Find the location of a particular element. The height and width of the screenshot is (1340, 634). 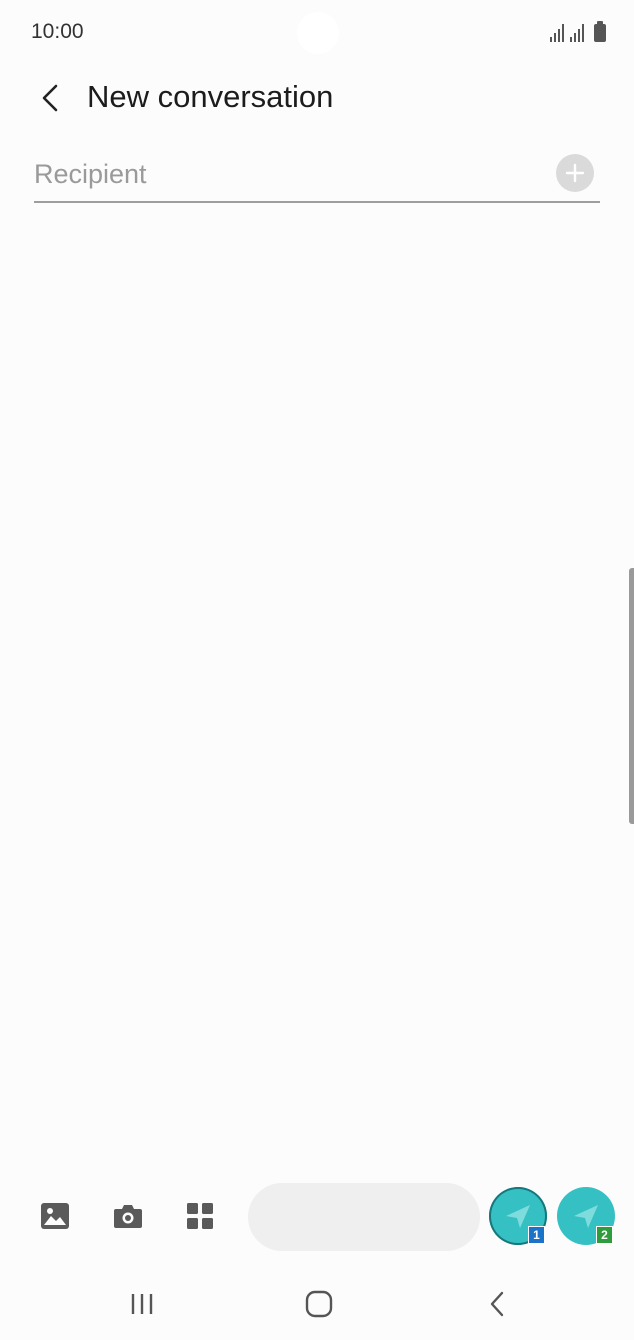

camera-icon is located at coordinates (128, 1216).